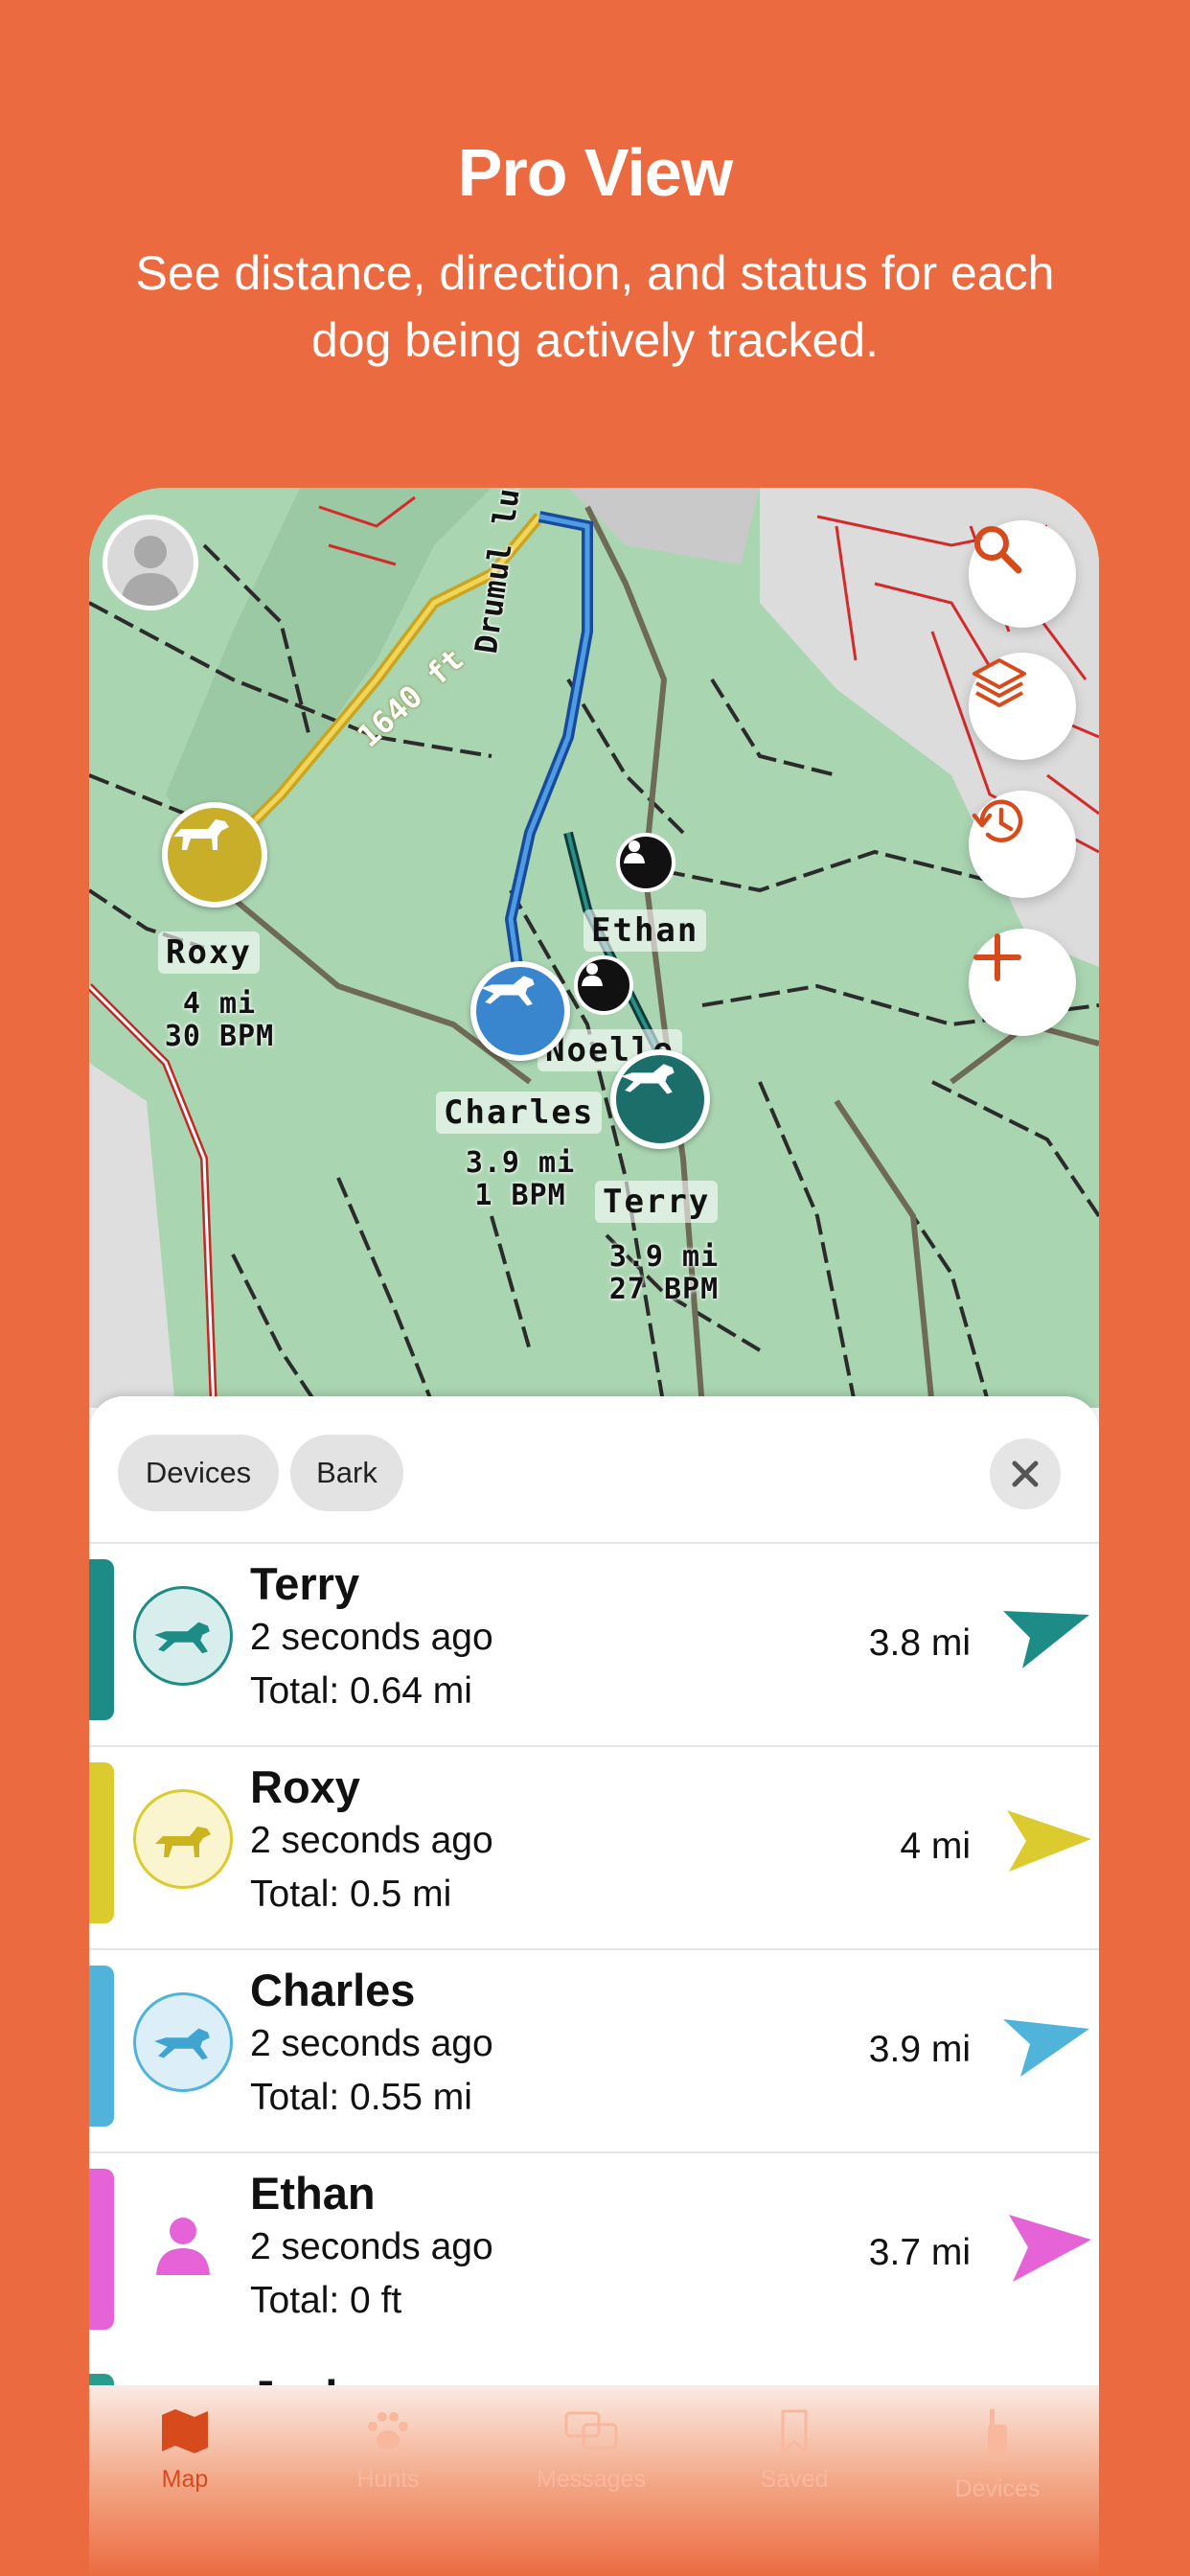  Describe the element at coordinates (664, 1273) in the screenshot. I see `map-marker-detail-terry: 3.9 mi 27 BPM` at that location.